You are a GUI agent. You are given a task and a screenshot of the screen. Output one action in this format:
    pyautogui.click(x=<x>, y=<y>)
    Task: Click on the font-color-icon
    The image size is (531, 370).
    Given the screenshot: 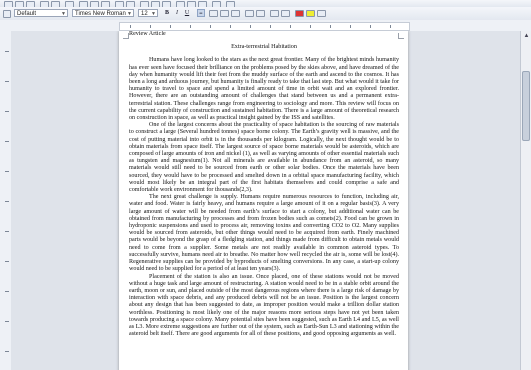 What is the action you would take?
    pyautogui.click(x=299, y=13)
    